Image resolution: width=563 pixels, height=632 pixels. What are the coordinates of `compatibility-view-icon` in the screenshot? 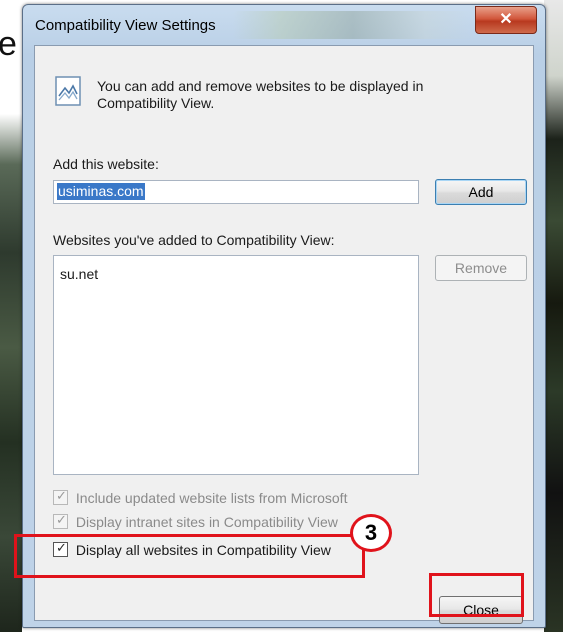 It's located at (68, 91).